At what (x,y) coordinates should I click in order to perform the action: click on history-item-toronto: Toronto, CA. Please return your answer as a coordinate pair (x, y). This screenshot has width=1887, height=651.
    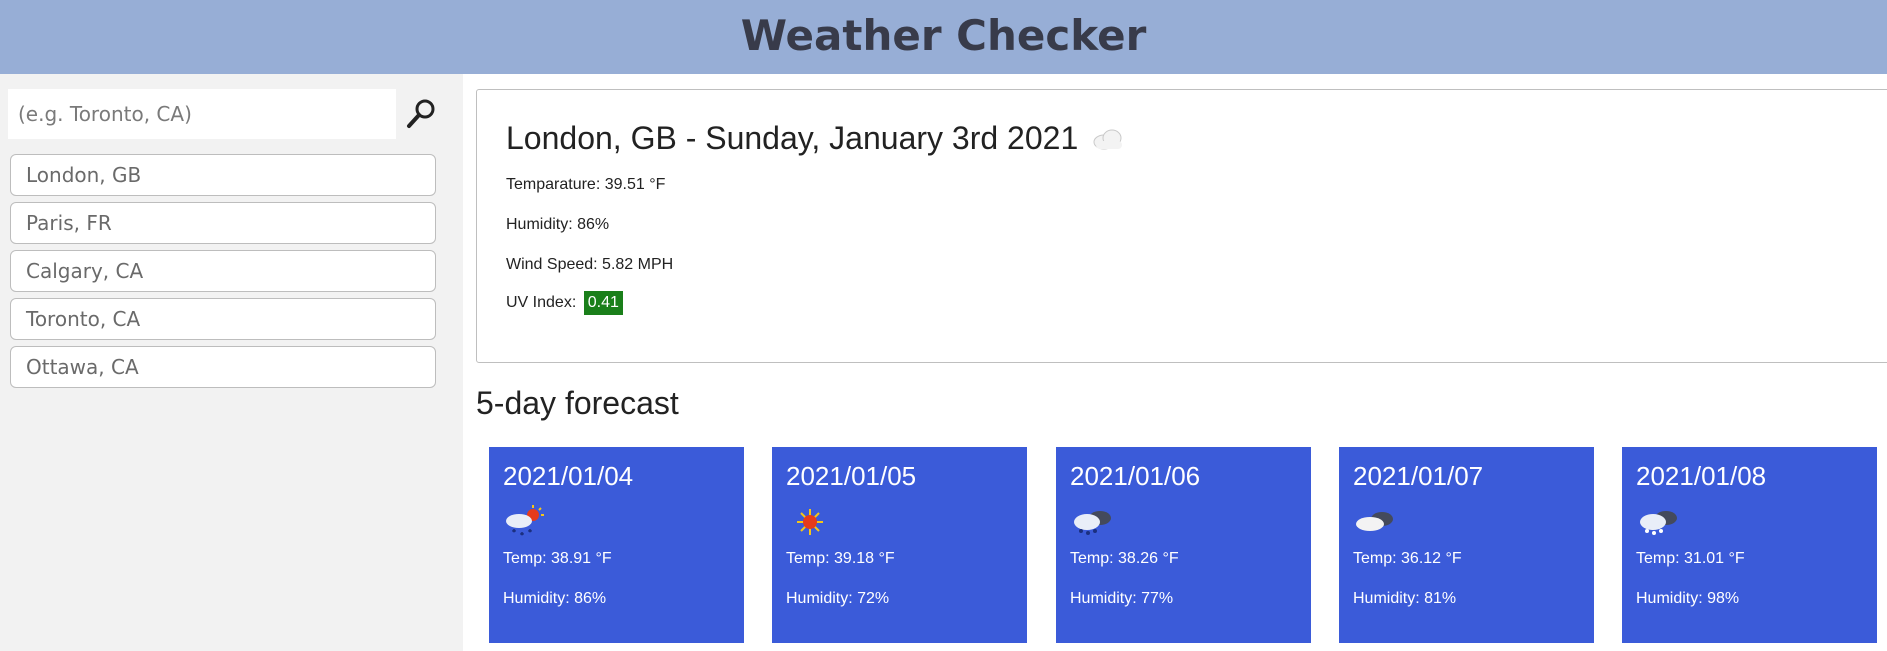
    Looking at the image, I should click on (223, 319).